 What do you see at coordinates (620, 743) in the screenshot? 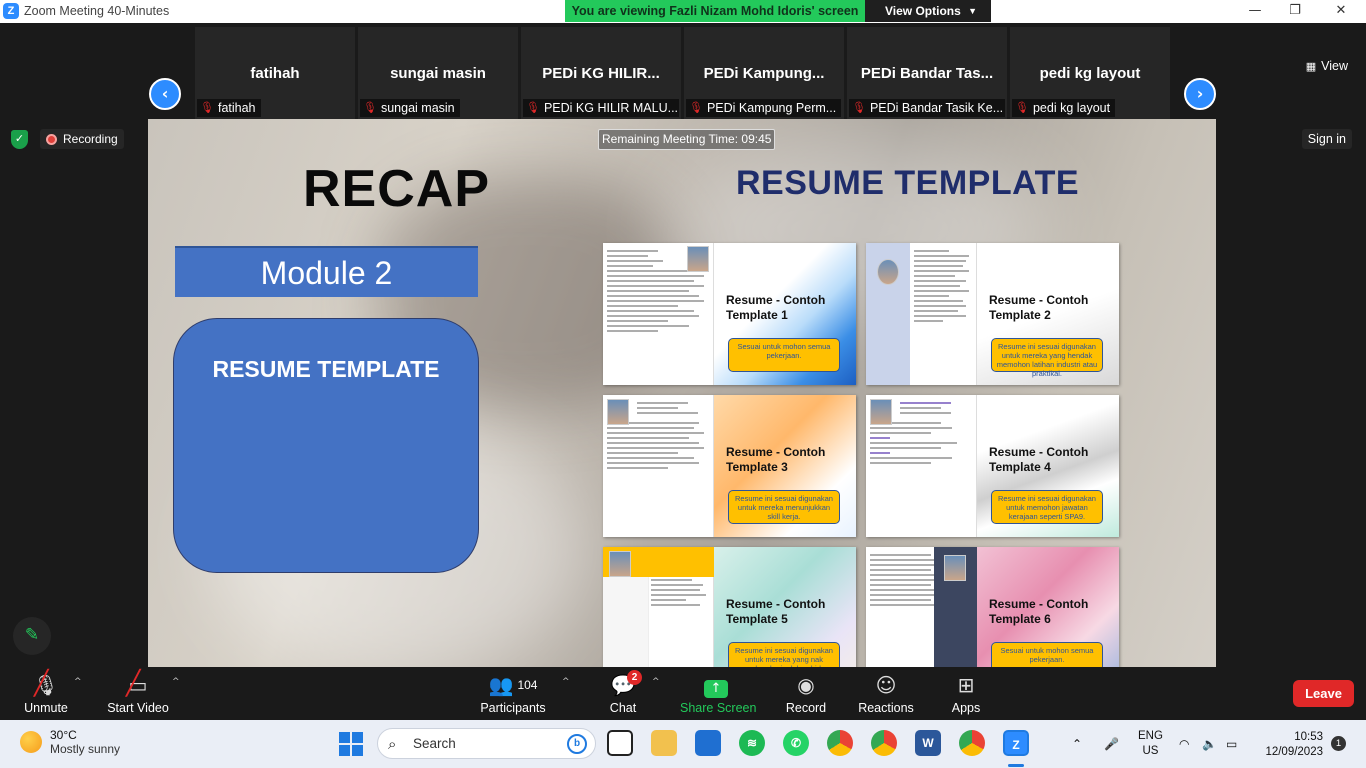
I see `task-view-icon` at bounding box center [620, 743].